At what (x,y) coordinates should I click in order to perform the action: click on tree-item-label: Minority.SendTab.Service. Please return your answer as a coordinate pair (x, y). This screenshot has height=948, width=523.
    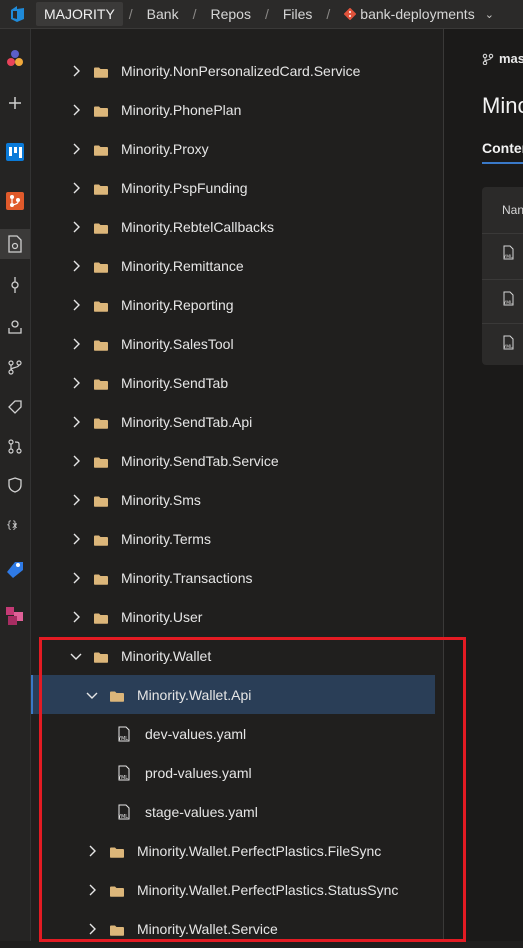
    Looking at the image, I should click on (200, 460).